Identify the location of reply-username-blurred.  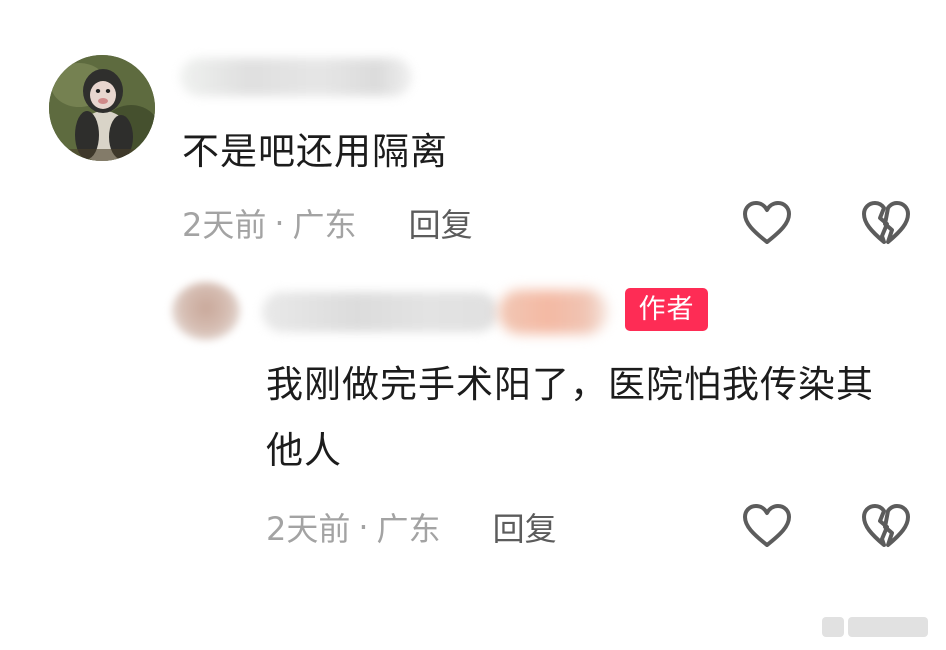
(380, 312).